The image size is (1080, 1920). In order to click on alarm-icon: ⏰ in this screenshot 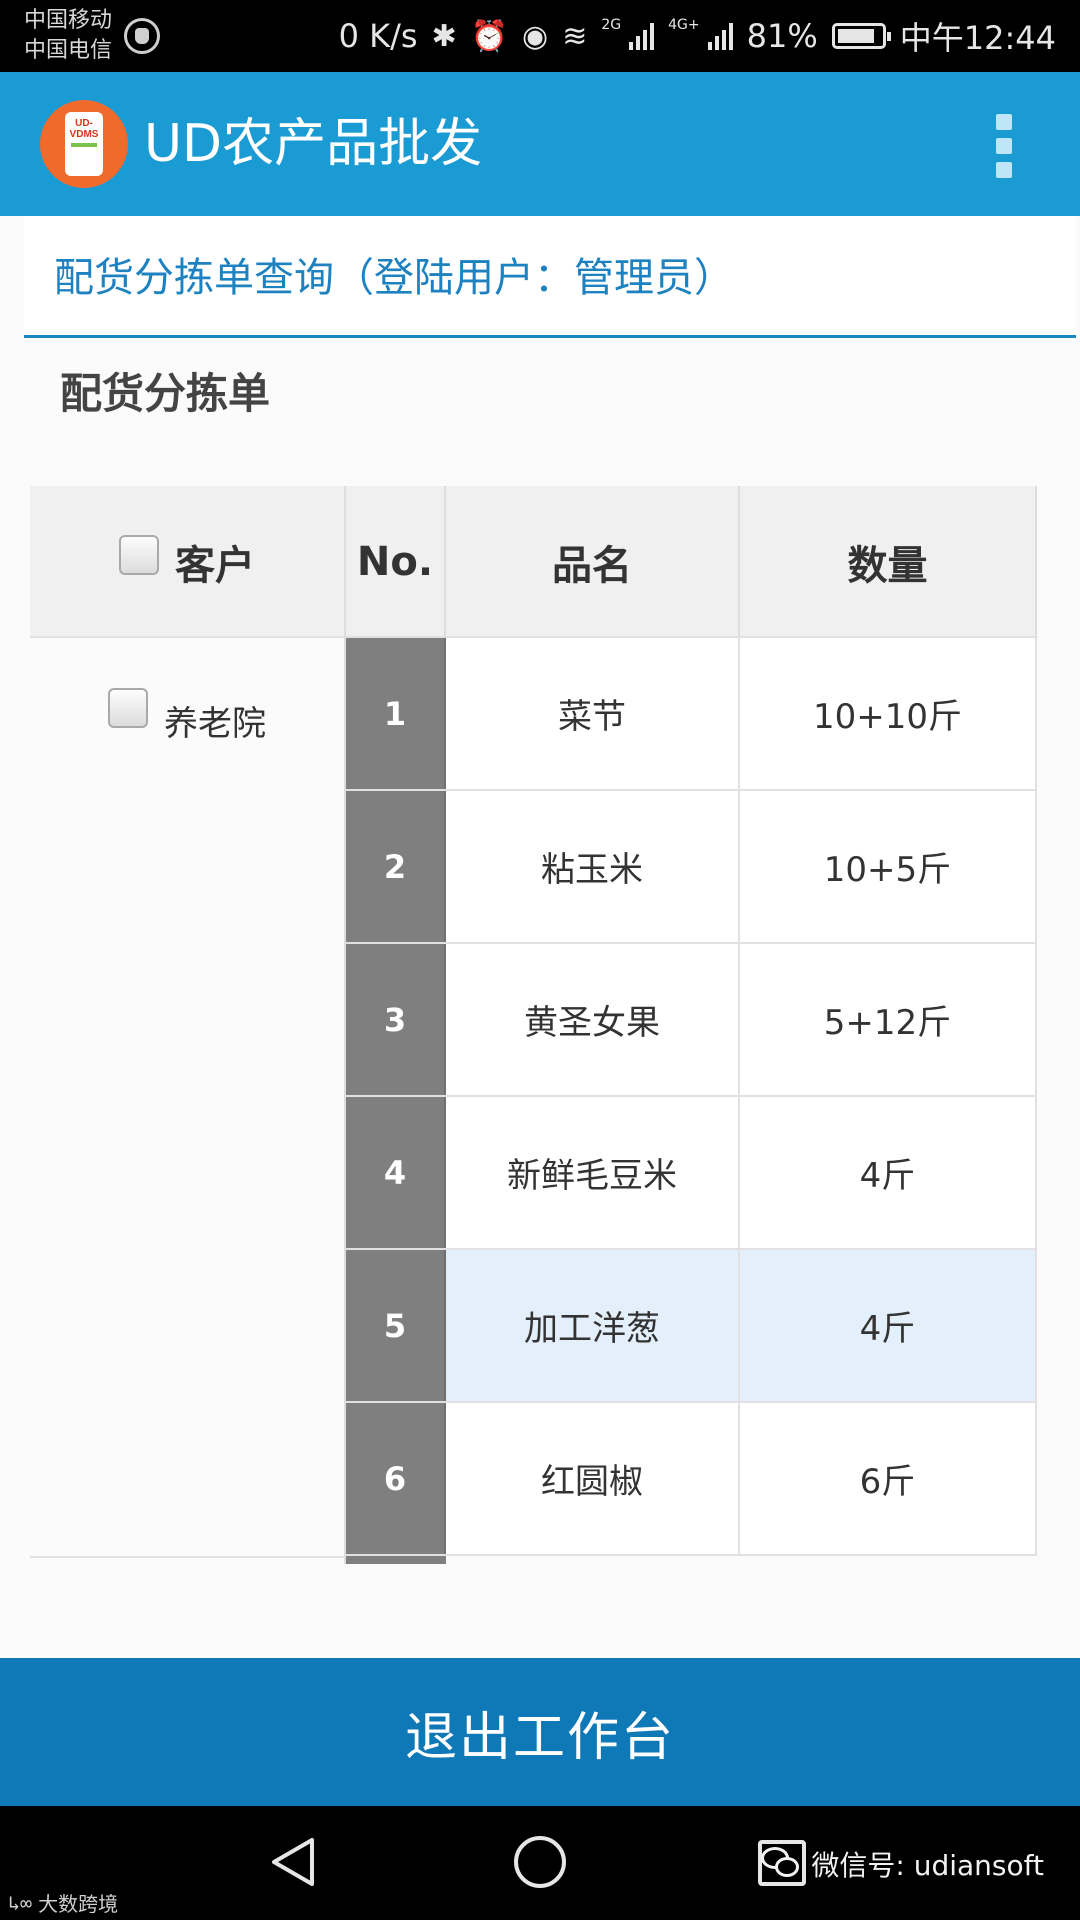, I will do `click(489, 36)`.